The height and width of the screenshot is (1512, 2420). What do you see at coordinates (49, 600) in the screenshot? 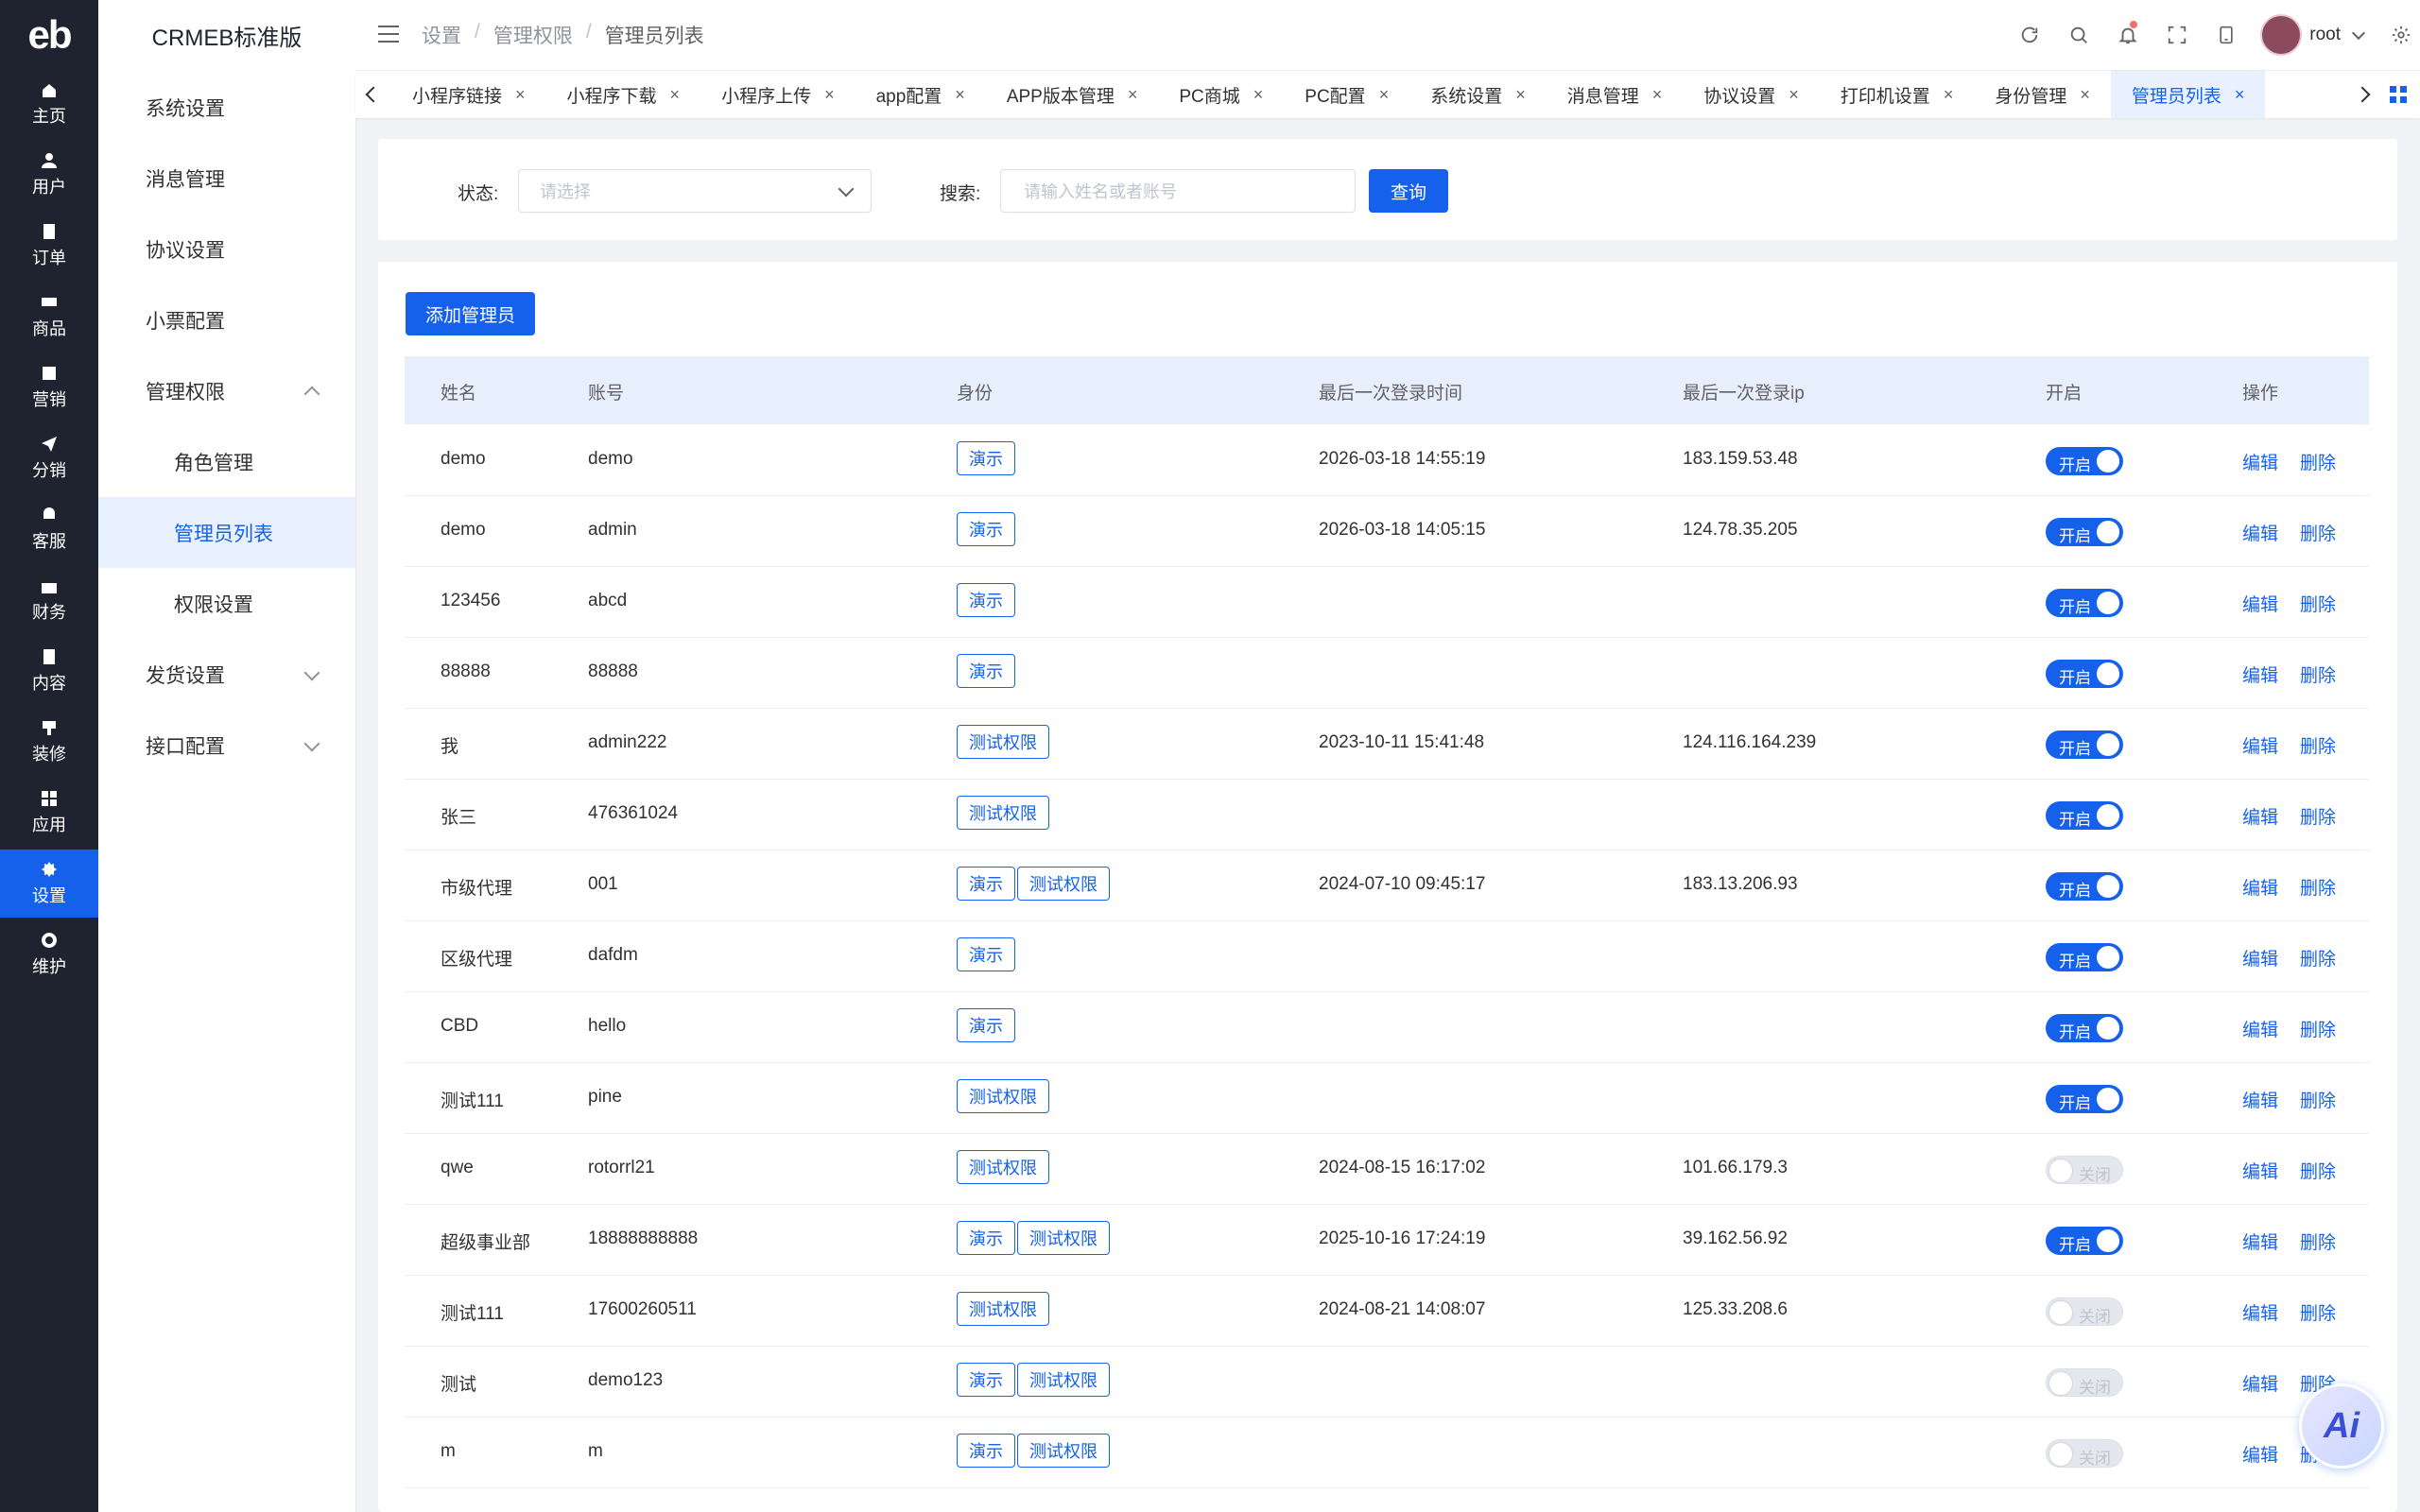
I see `rail-item-finance: 财务` at bounding box center [49, 600].